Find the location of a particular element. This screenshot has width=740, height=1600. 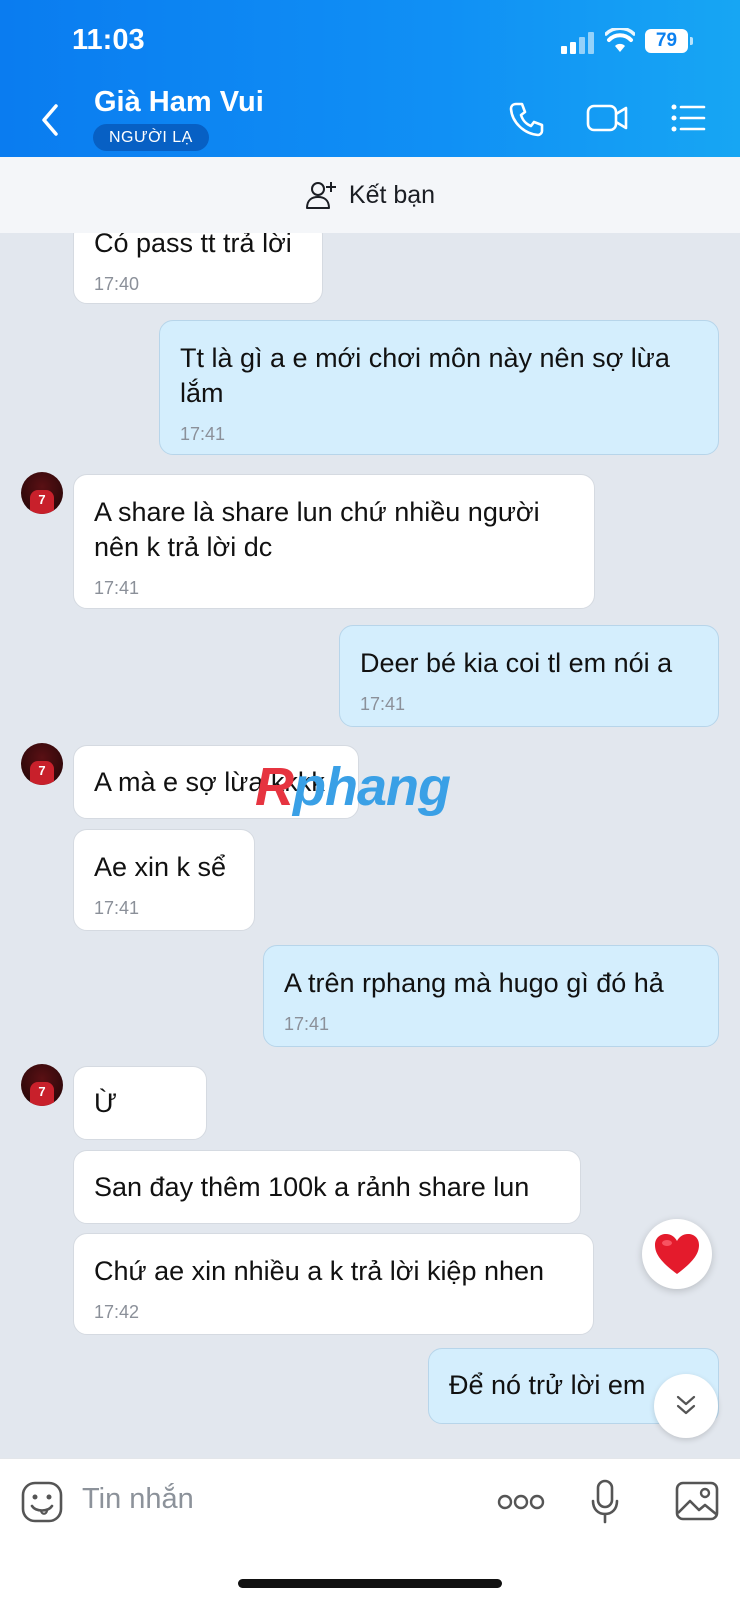

watermark-logo: Rphang is located at coordinates (353, 787).